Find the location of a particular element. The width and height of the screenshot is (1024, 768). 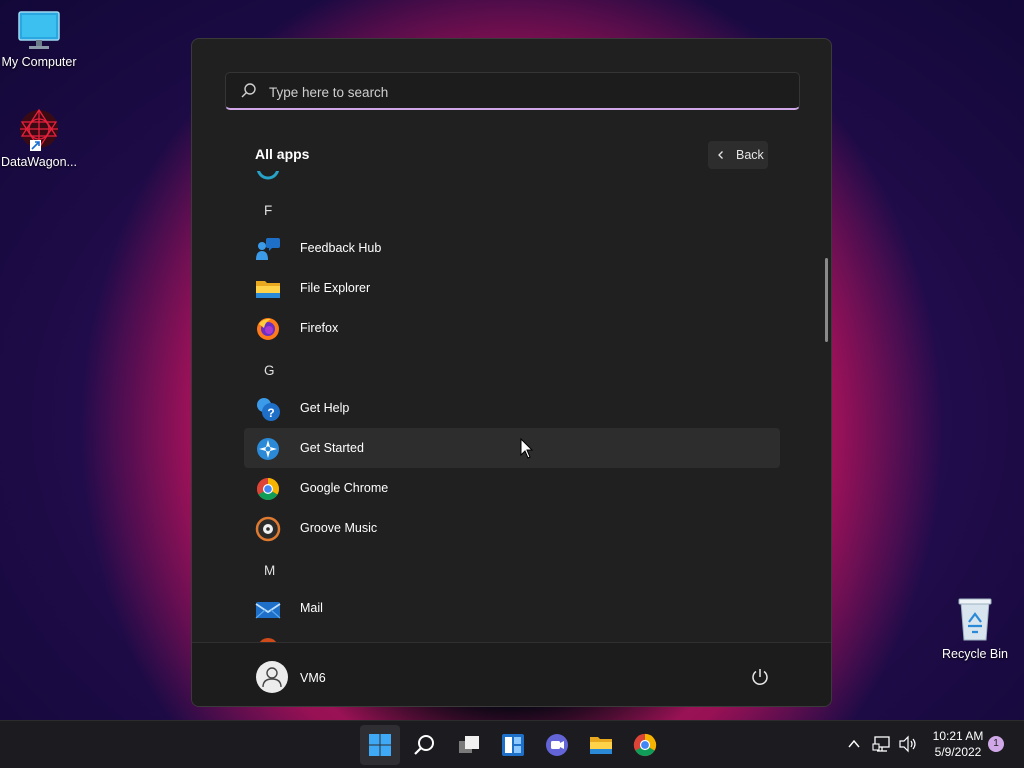

search-input is located at coordinates (519, 92).